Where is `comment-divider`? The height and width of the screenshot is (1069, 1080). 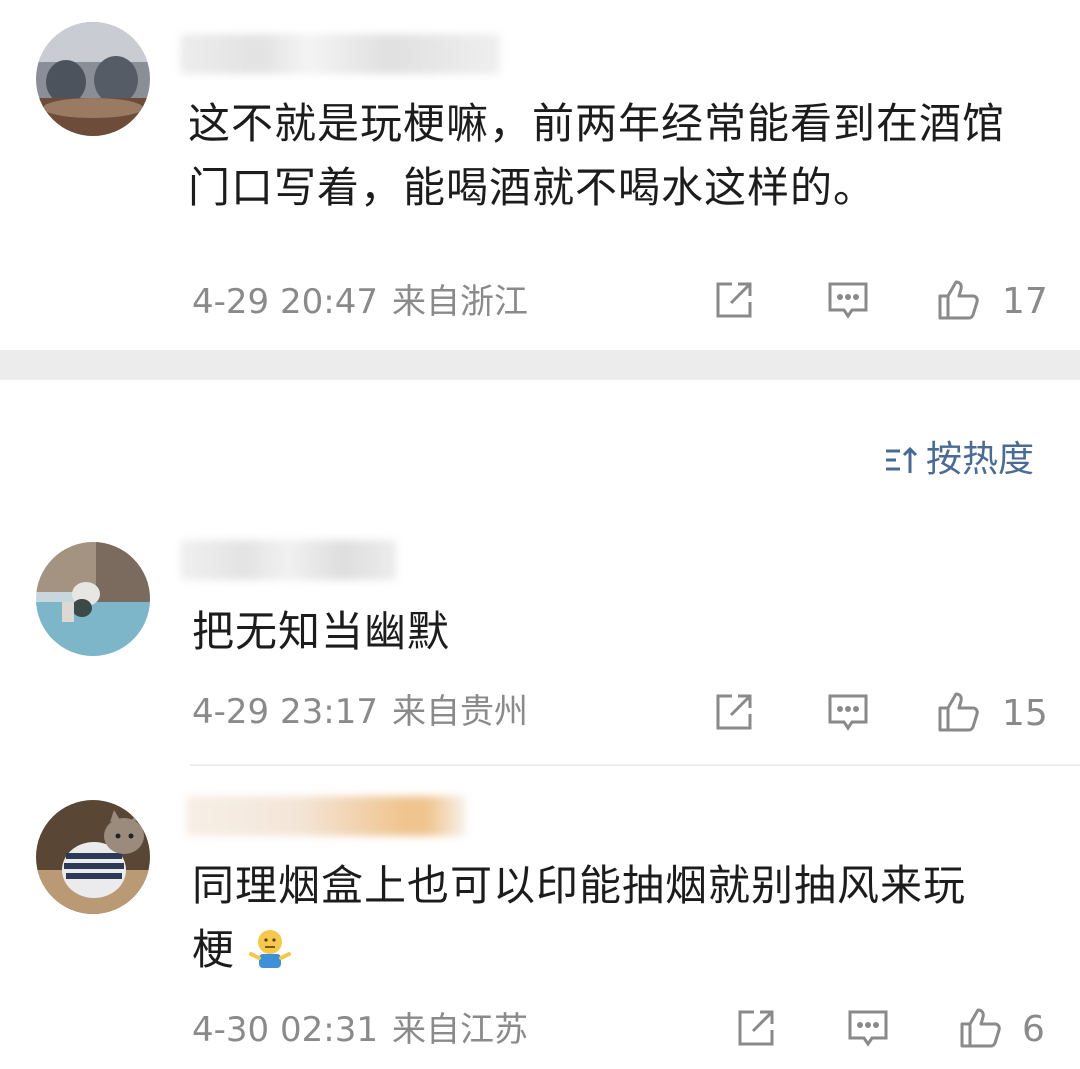 comment-divider is located at coordinates (635, 765).